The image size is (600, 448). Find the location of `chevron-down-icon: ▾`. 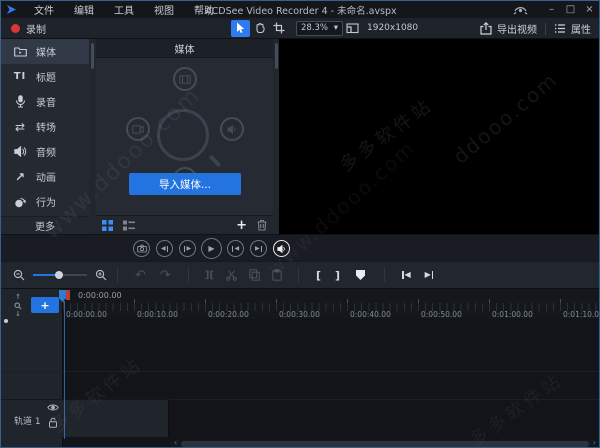

chevron-down-icon: ▾ is located at coordinates (335, 28).